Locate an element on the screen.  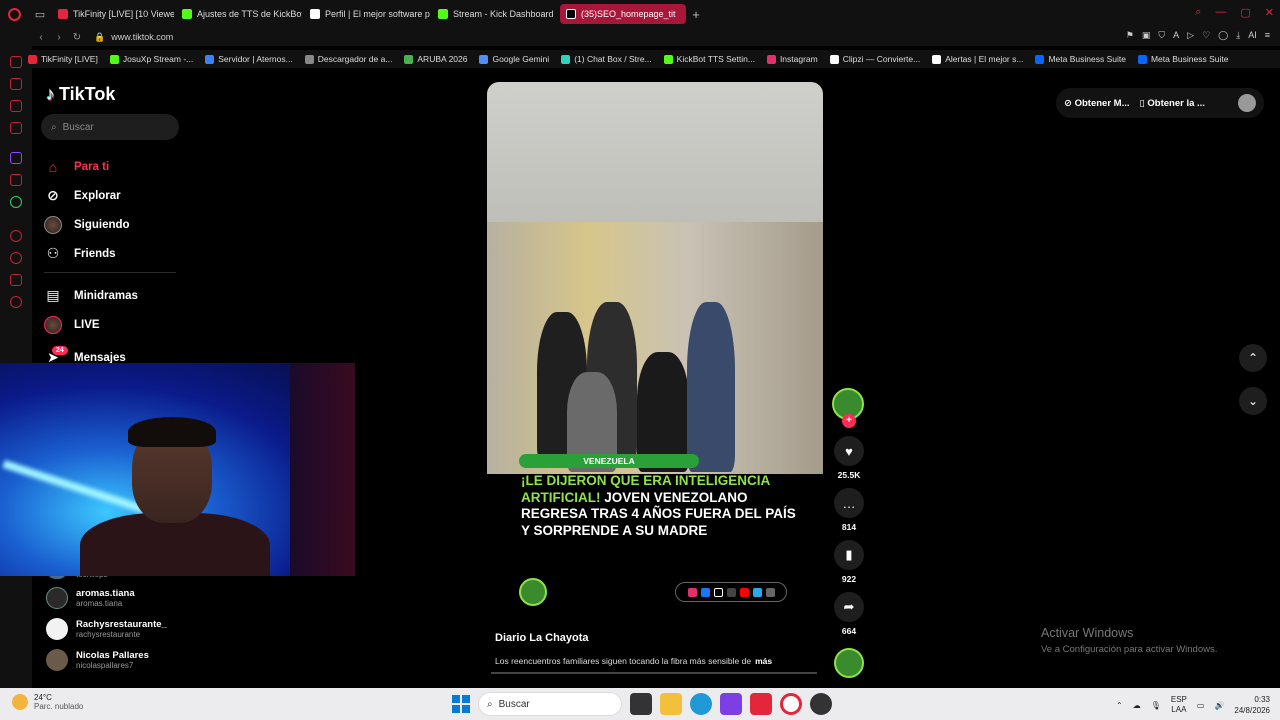
snapshot-icon: ▣ is located at coordinates (1146, 35).